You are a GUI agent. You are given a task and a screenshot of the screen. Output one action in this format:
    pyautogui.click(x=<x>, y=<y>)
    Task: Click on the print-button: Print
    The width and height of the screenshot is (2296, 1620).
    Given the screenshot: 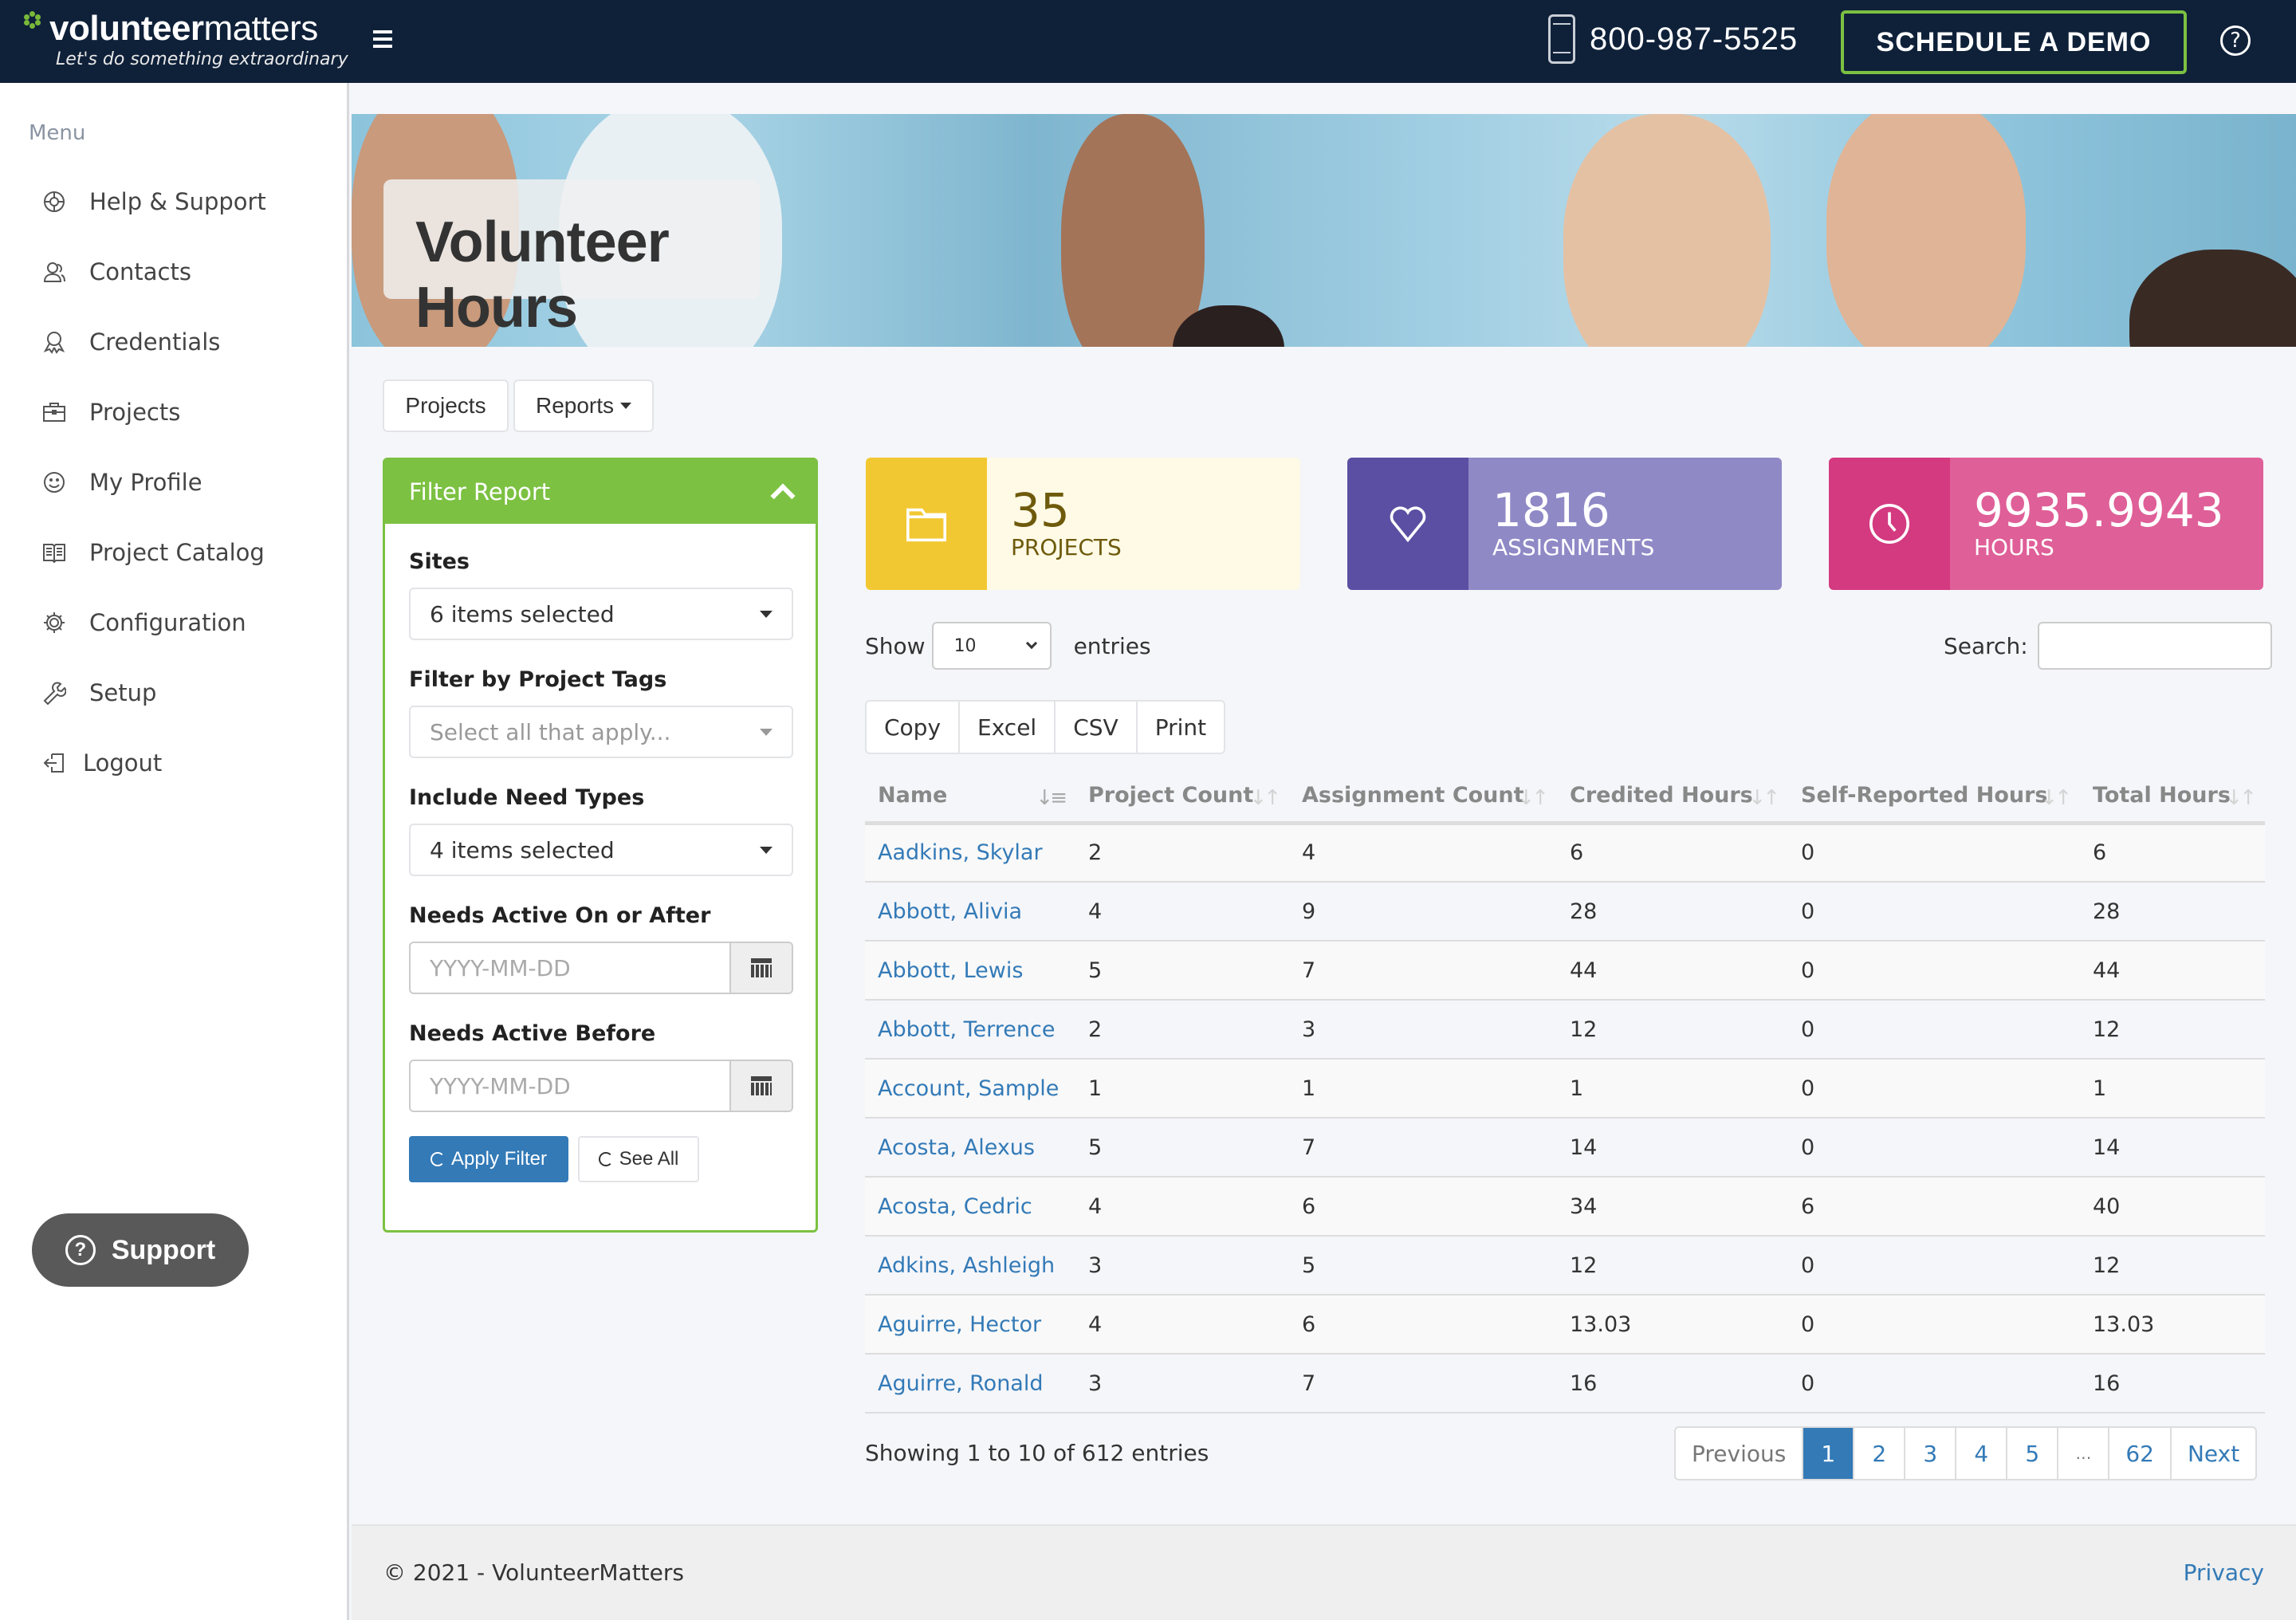 What is the action you would take?
    pyautogui.click(x=1181, y=728)
    